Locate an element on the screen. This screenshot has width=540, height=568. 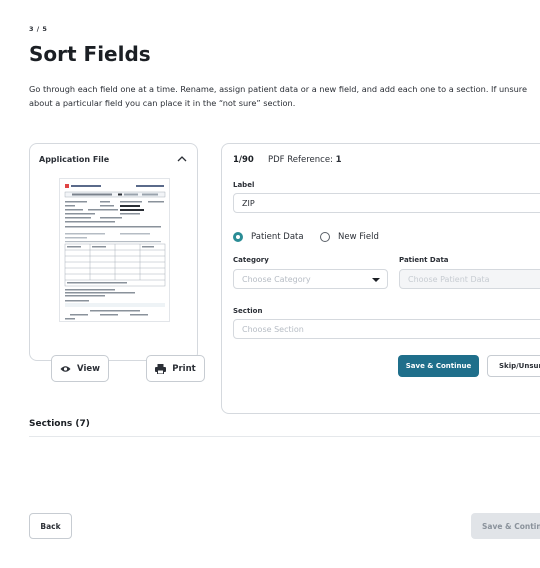
page-title: Sort Fields is located at coordinates (90, 54).